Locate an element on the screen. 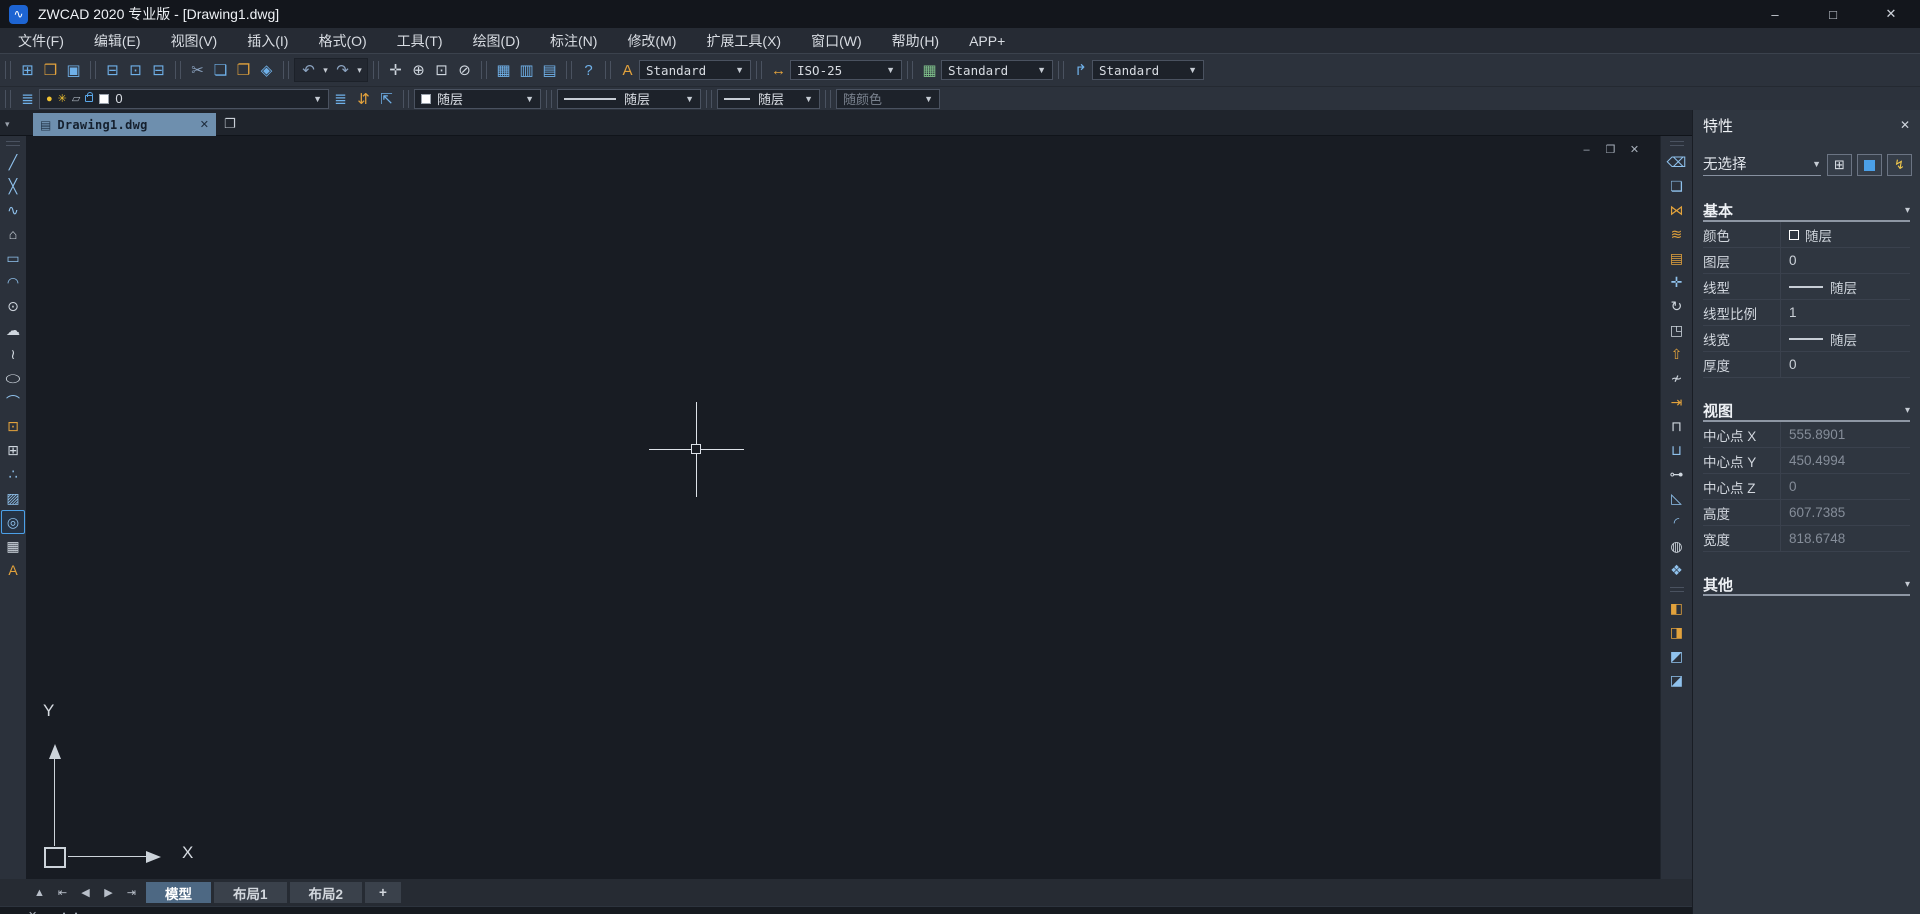 The width and height of the screenshot is (1920, 914). property-row-color: 颜色 随层 is located at coordinates (1806, 235).